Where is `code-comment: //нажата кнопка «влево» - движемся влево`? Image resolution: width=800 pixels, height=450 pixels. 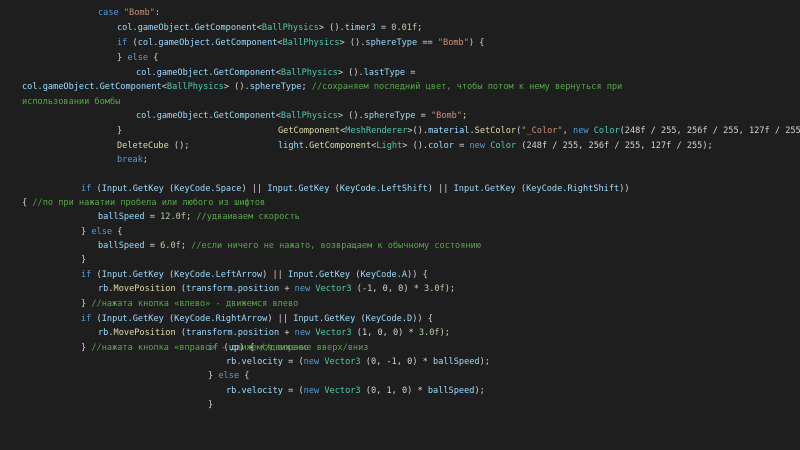
code-comment: //нажата кнопка «влево» - движемся влево is located at coordinates (195, 304).